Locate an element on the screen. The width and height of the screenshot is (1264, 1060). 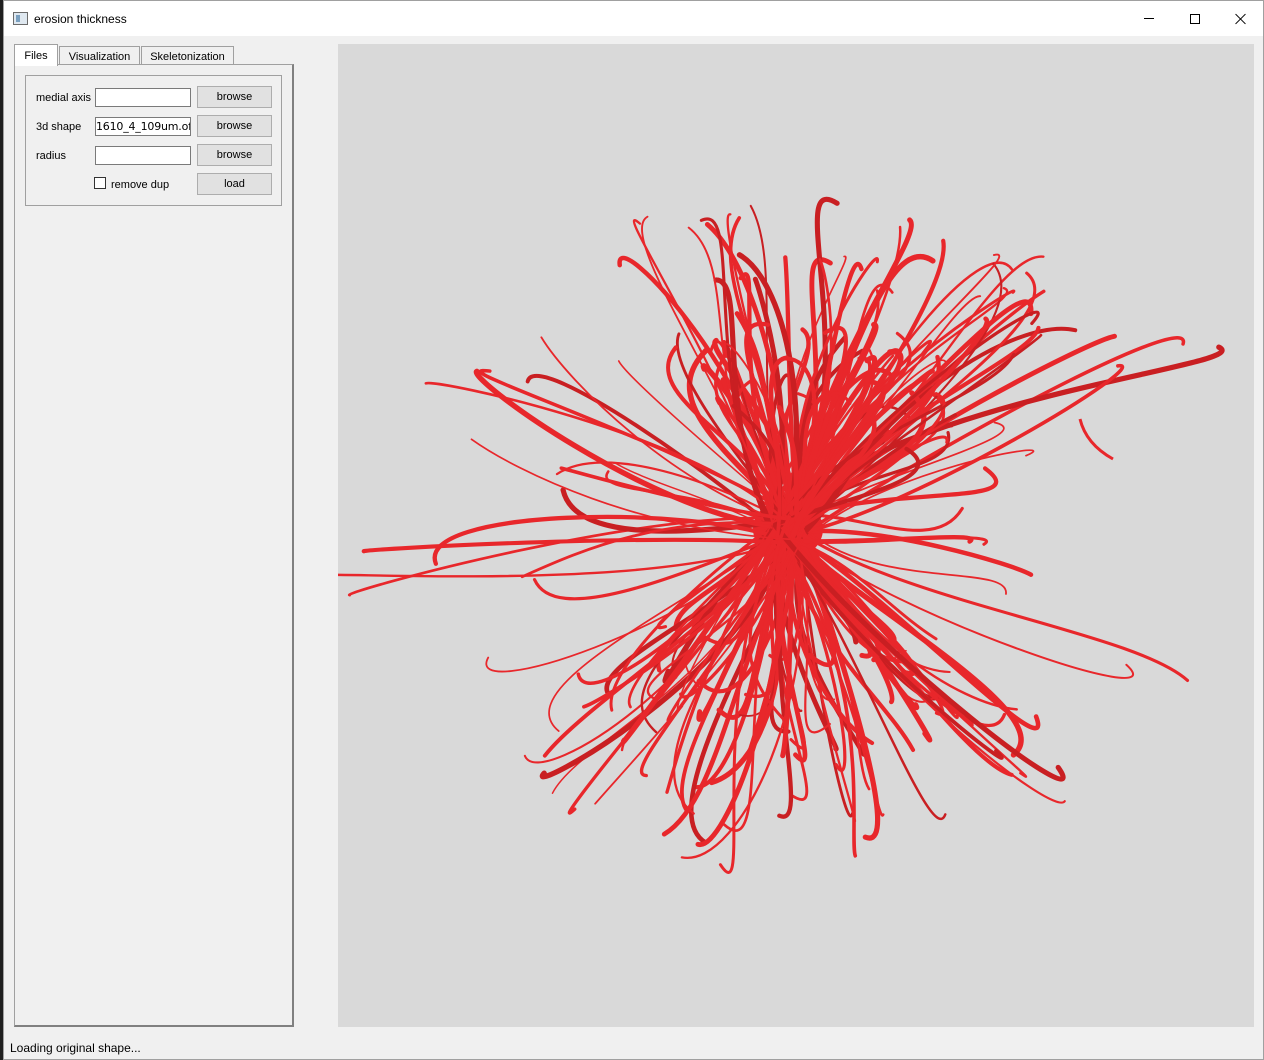
radius-input is located at coordinates (143, 155).